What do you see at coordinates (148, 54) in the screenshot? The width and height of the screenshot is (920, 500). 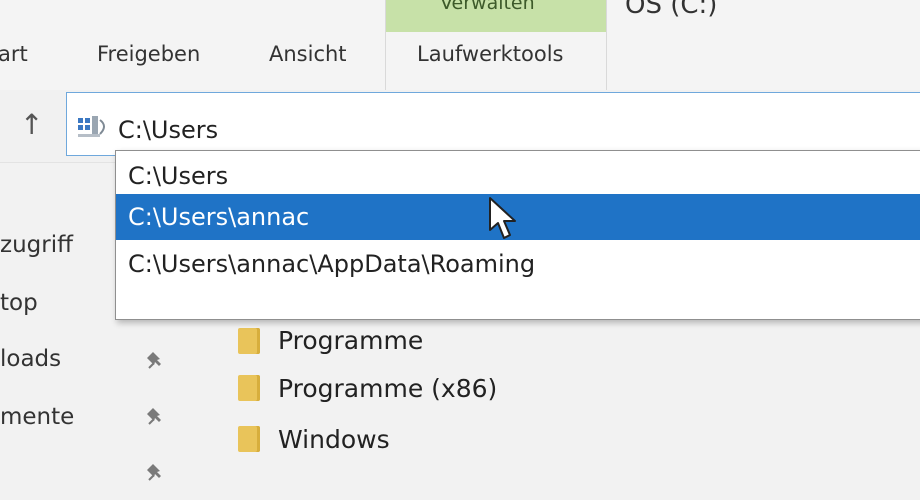 I see `tab-freigeben: Freigeben` at bounding box center [148, 54].